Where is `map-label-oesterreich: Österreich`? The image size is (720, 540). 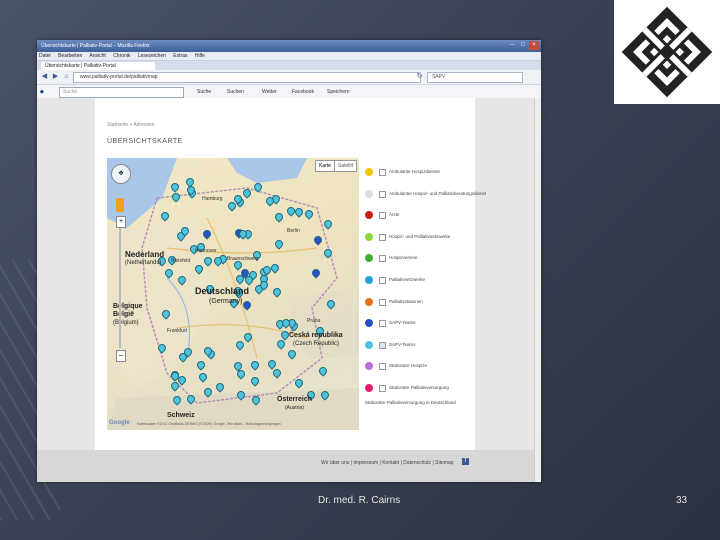
map-label-oesterreich: Österreich is located at coordinates (295, 399).